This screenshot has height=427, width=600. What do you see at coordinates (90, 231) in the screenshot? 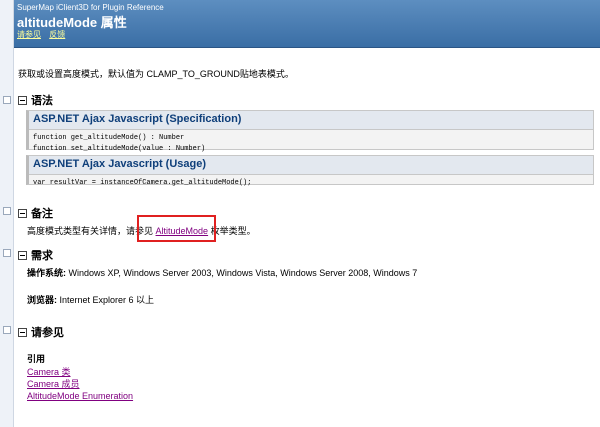
I see `remarks-text-before: 高度模式类型有关详情，请参见` at bounding box center [90, 231].